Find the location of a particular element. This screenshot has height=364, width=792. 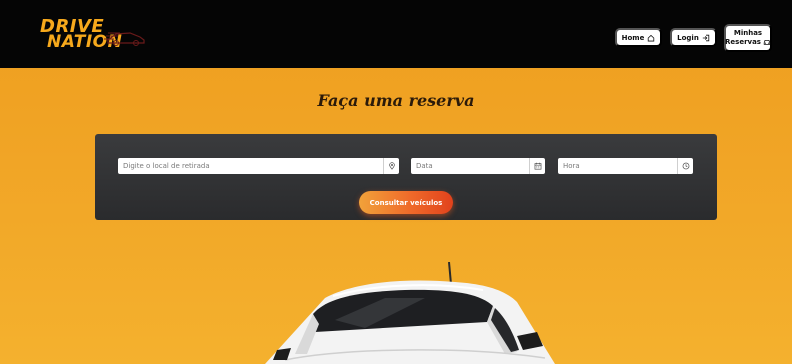

drive-nation-logo: DRIVE NATION is located at coordinates (92, 35).